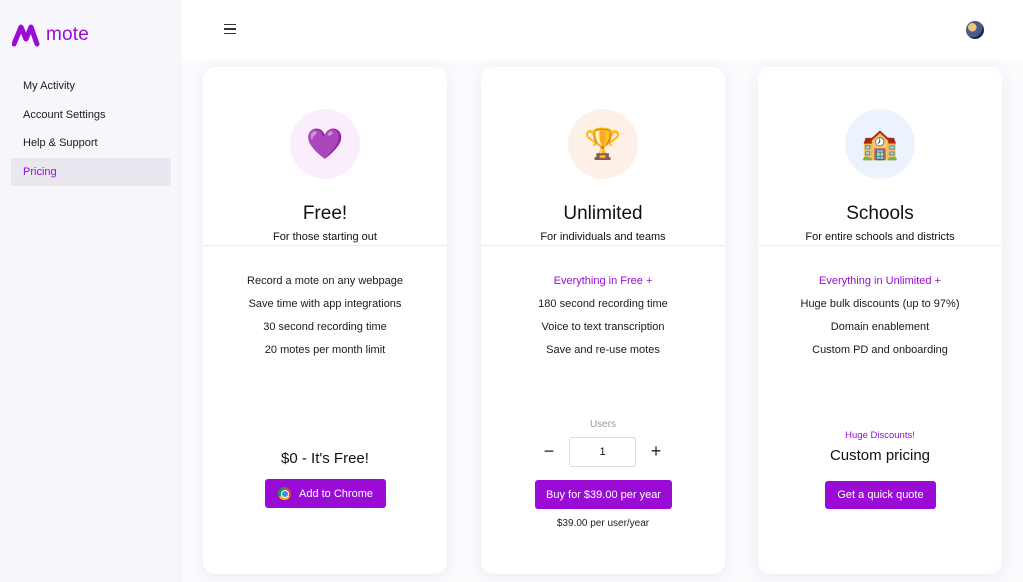 This screenshot has width=1023, height=582. I want to click on feature-item: 180 second recording time, so click(603, 304).